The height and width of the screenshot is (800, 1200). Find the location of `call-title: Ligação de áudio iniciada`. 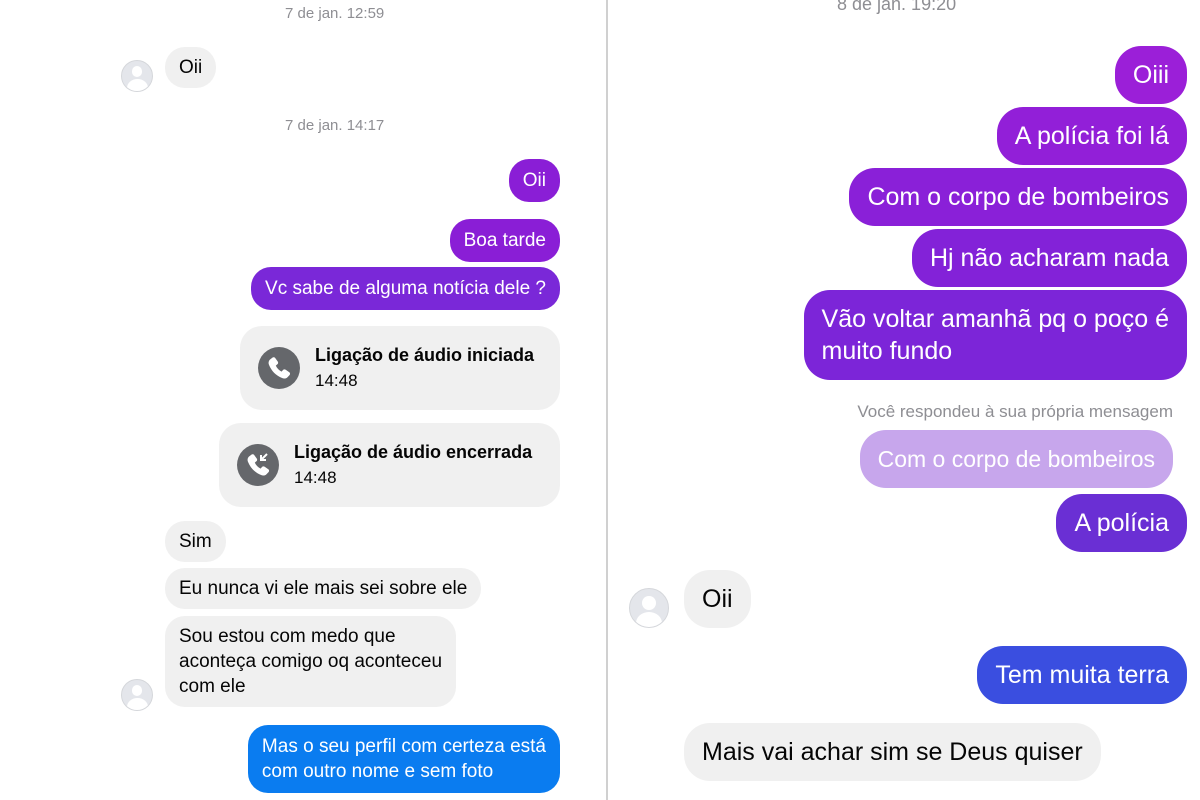

call-title: Ligação de áudio iniciada is located at coordinates (425, 355).